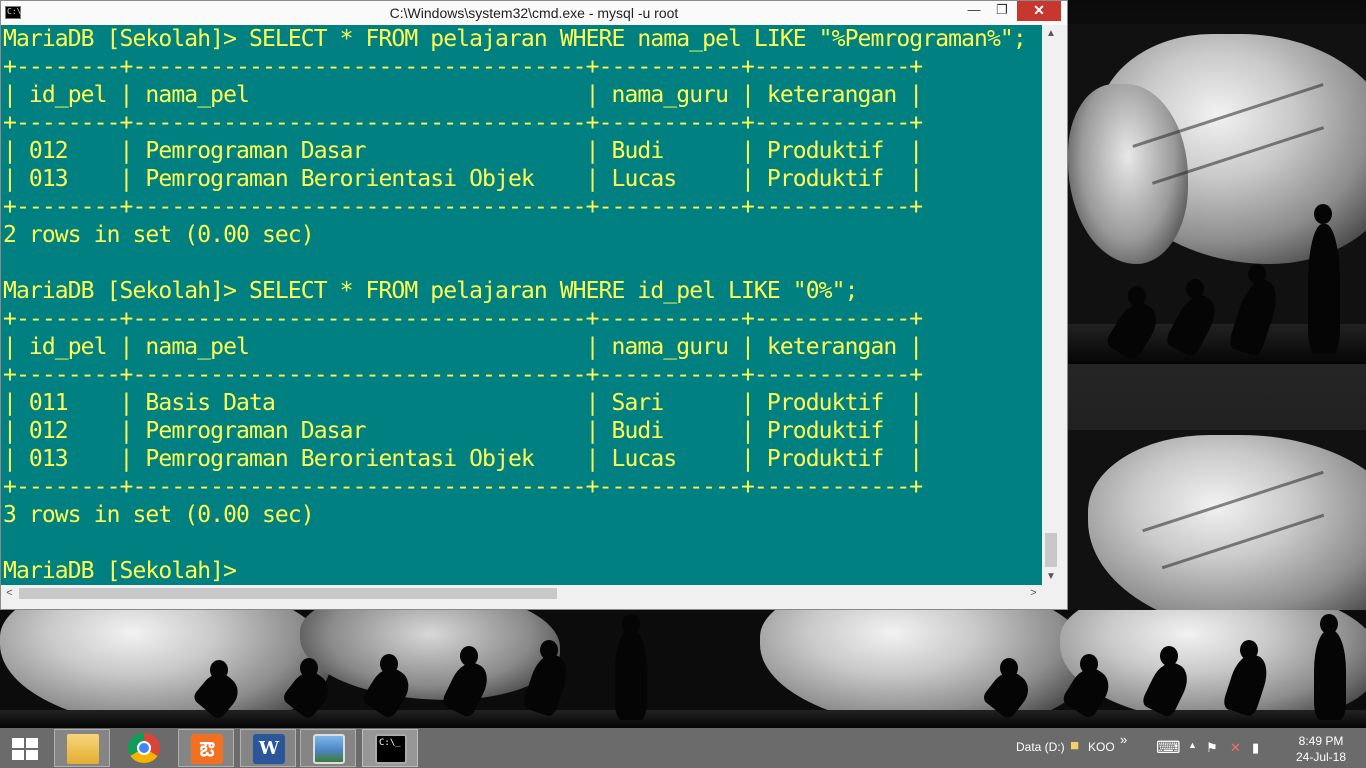  What do you see at coordinates (974, 11) in the screenshot?
I see `minimize-button: —` at bounding box center [974, 11].